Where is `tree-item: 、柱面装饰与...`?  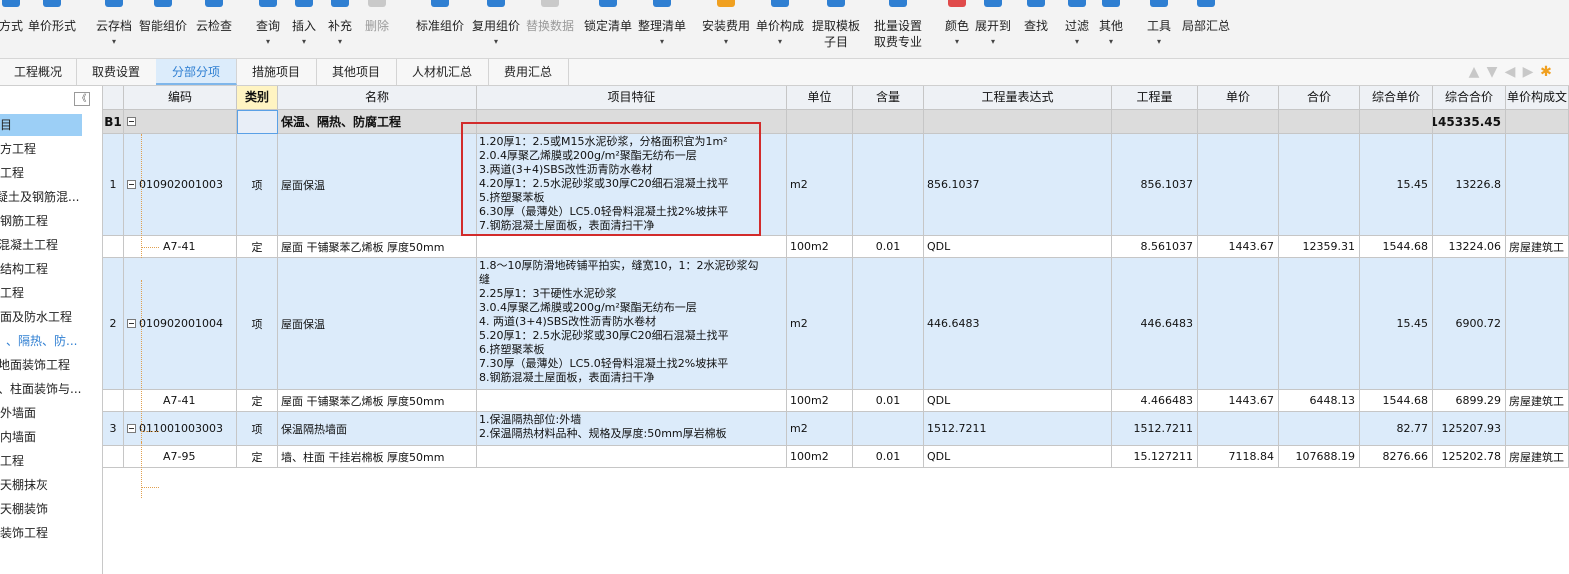 tree-item: 、柱面装饰与... is located at coordinates (51, 389).